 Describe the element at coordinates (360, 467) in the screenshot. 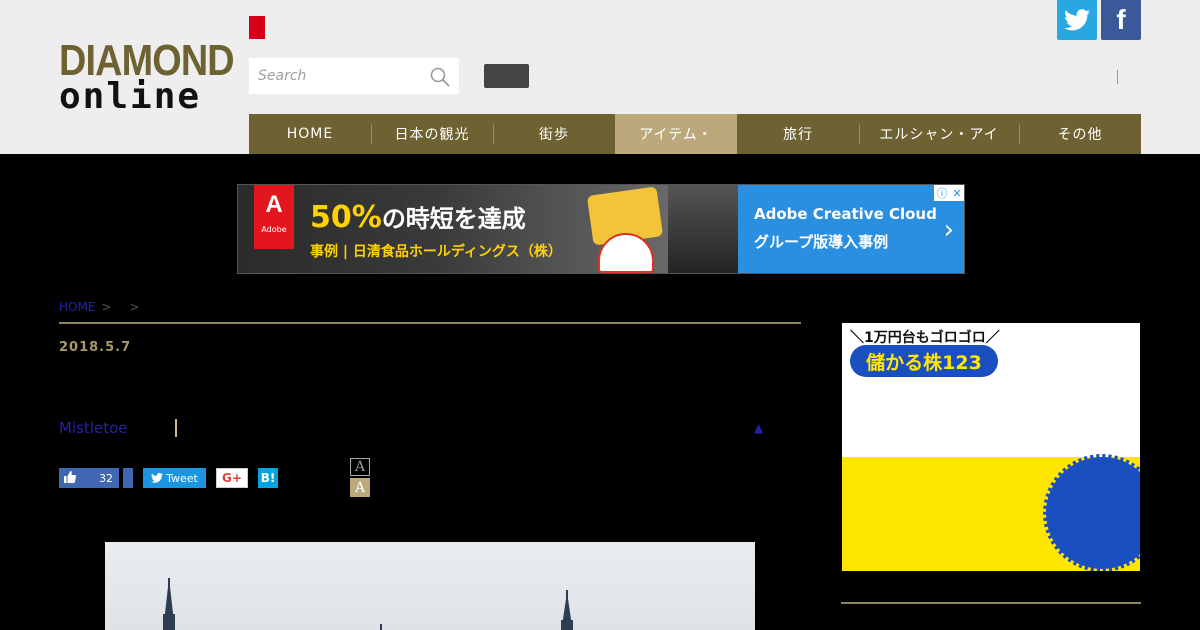

I see `font-size-small-button: A` at that location.